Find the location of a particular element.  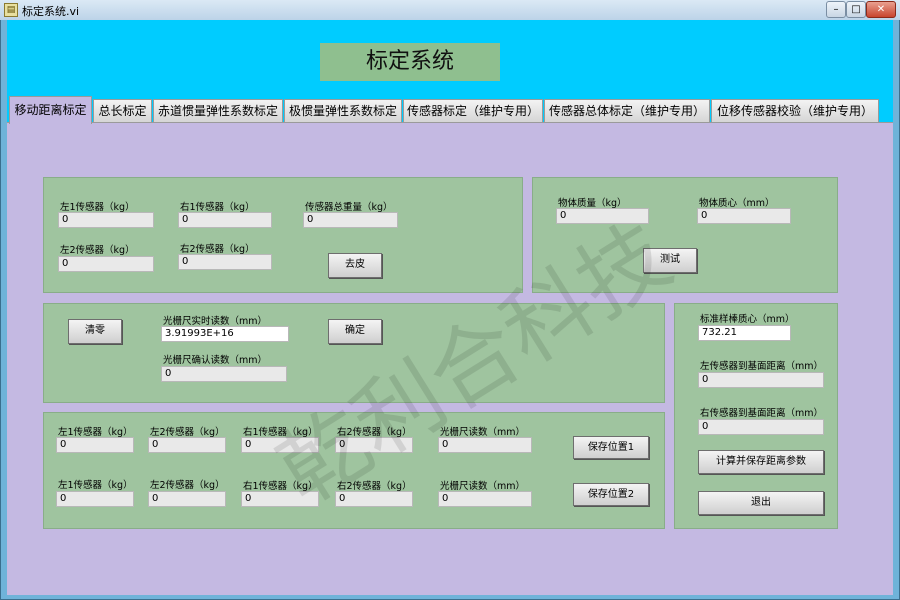

tab-equatorial-inertia: 赤道惯量弹性系数标定 is located at coordinates (218, 111).